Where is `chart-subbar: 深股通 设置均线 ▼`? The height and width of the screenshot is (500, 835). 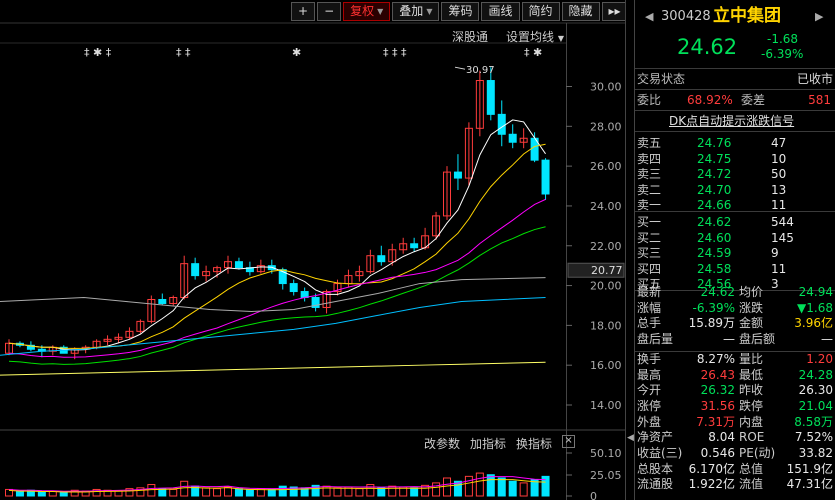 chart-subbar: 深股通 设置均线 ▼ is located at coordinates (508, 36).